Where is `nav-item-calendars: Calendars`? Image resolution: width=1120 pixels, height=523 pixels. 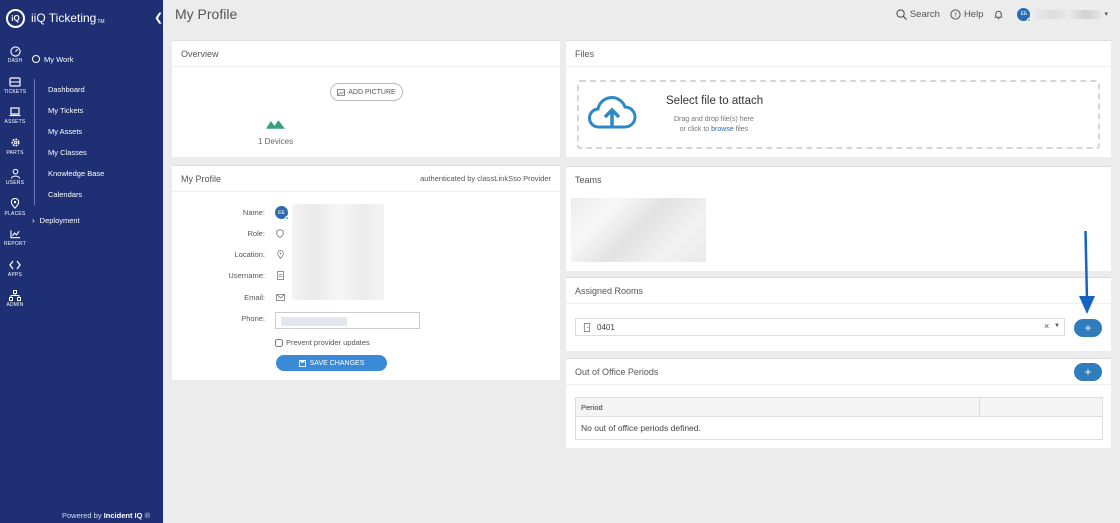 nav-item-calendars: Calendars is located at coordinates (99, 194).